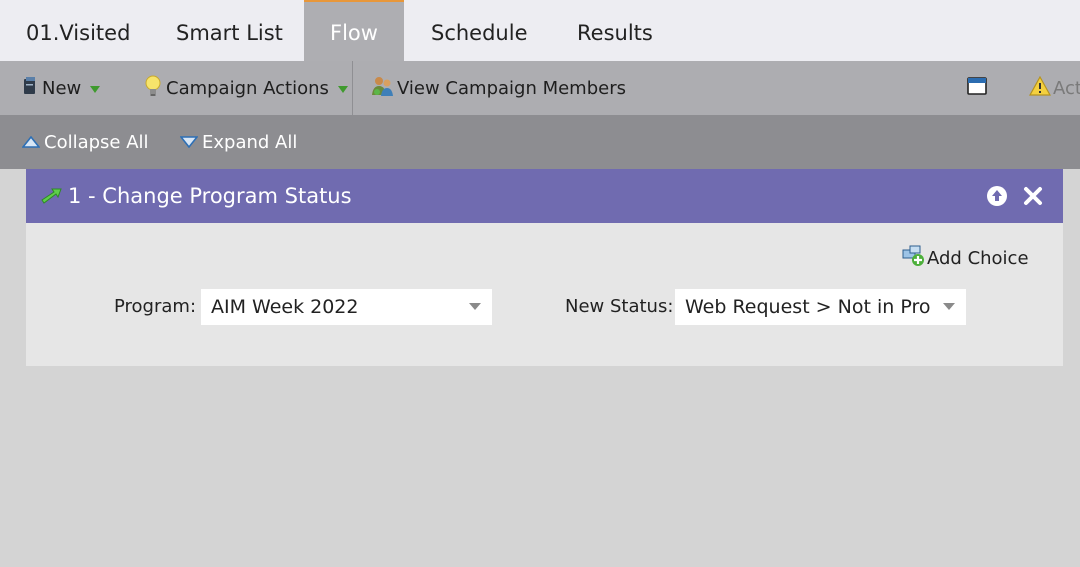 The image size is (1080, 567). What do you see at coordinates (914, 258) in the screenshot?
I see `add-choice-icon` at bounding box center [914, 258].